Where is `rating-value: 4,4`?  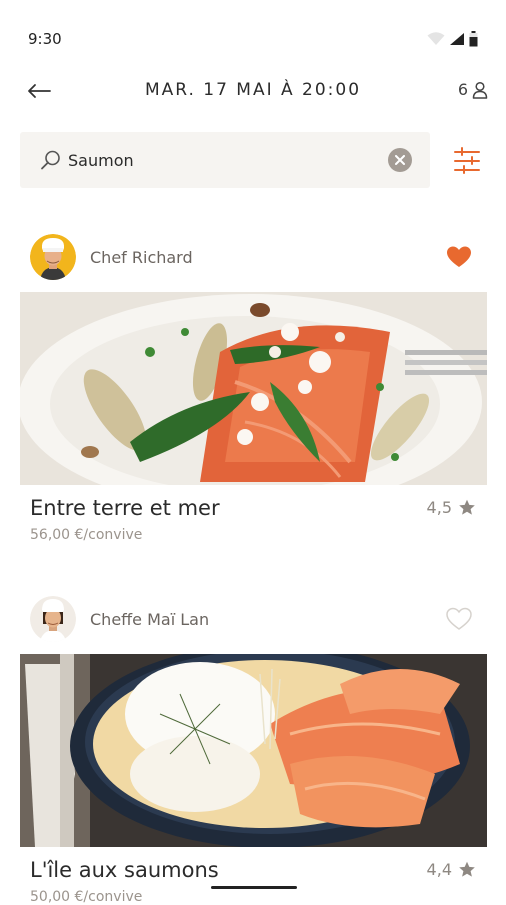
rating-value: 4,4 is located at coordinates (439, 869).